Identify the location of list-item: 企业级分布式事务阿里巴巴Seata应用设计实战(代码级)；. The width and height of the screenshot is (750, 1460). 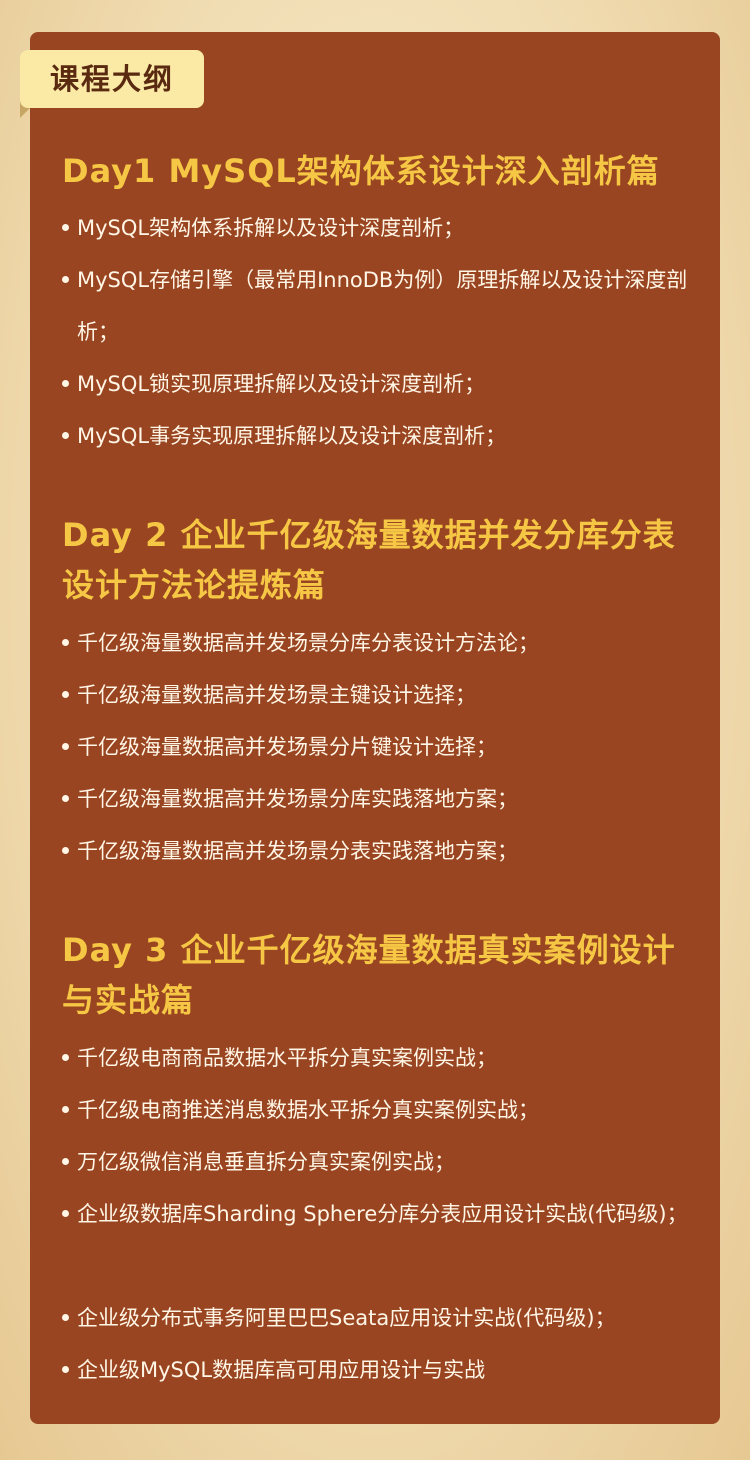
(382, 1318).